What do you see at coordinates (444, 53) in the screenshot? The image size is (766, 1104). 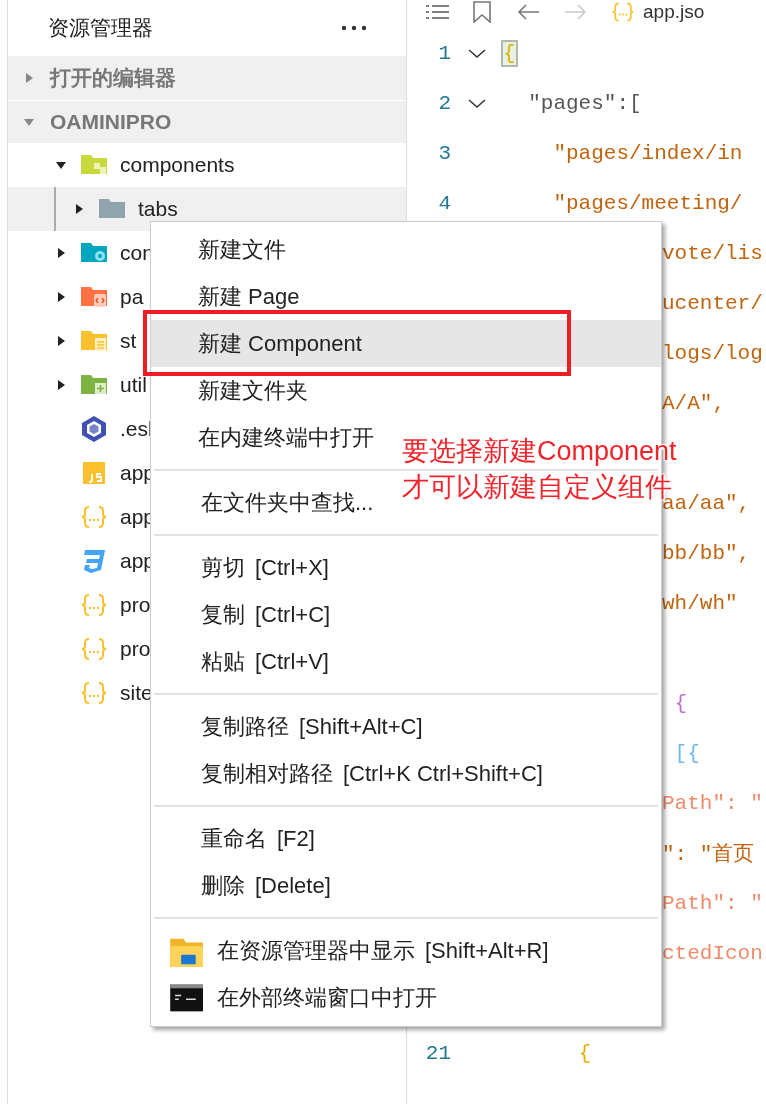 I see `line-number: 1` at bounding box center [444, 53].